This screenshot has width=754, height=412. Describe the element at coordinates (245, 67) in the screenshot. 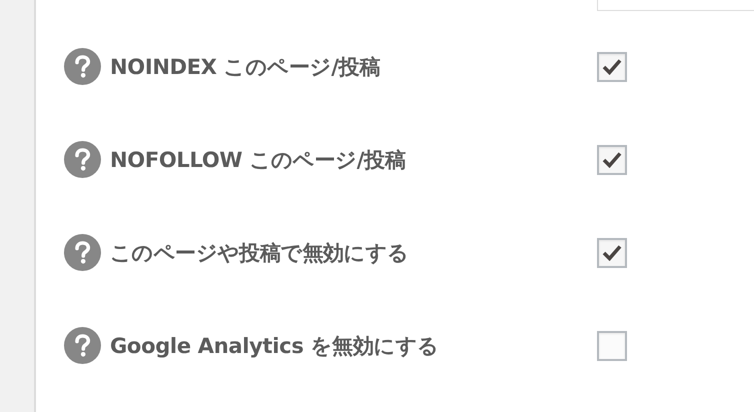

I see `option-label: NOINDEX このページ/投稿` at that location.